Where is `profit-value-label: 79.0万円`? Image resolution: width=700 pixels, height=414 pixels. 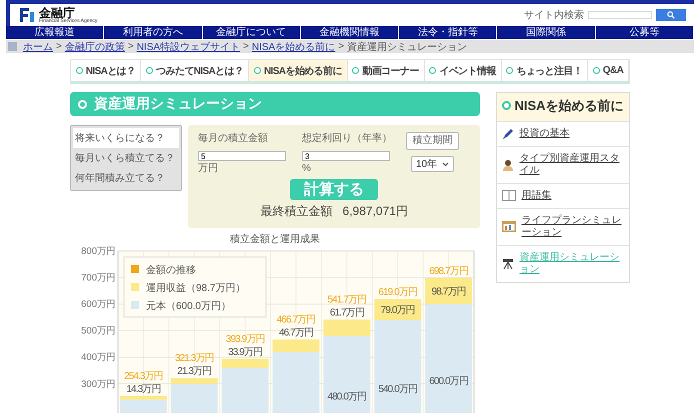
profit-value-label: 79.0万円 is located at coordinates (397, 310).